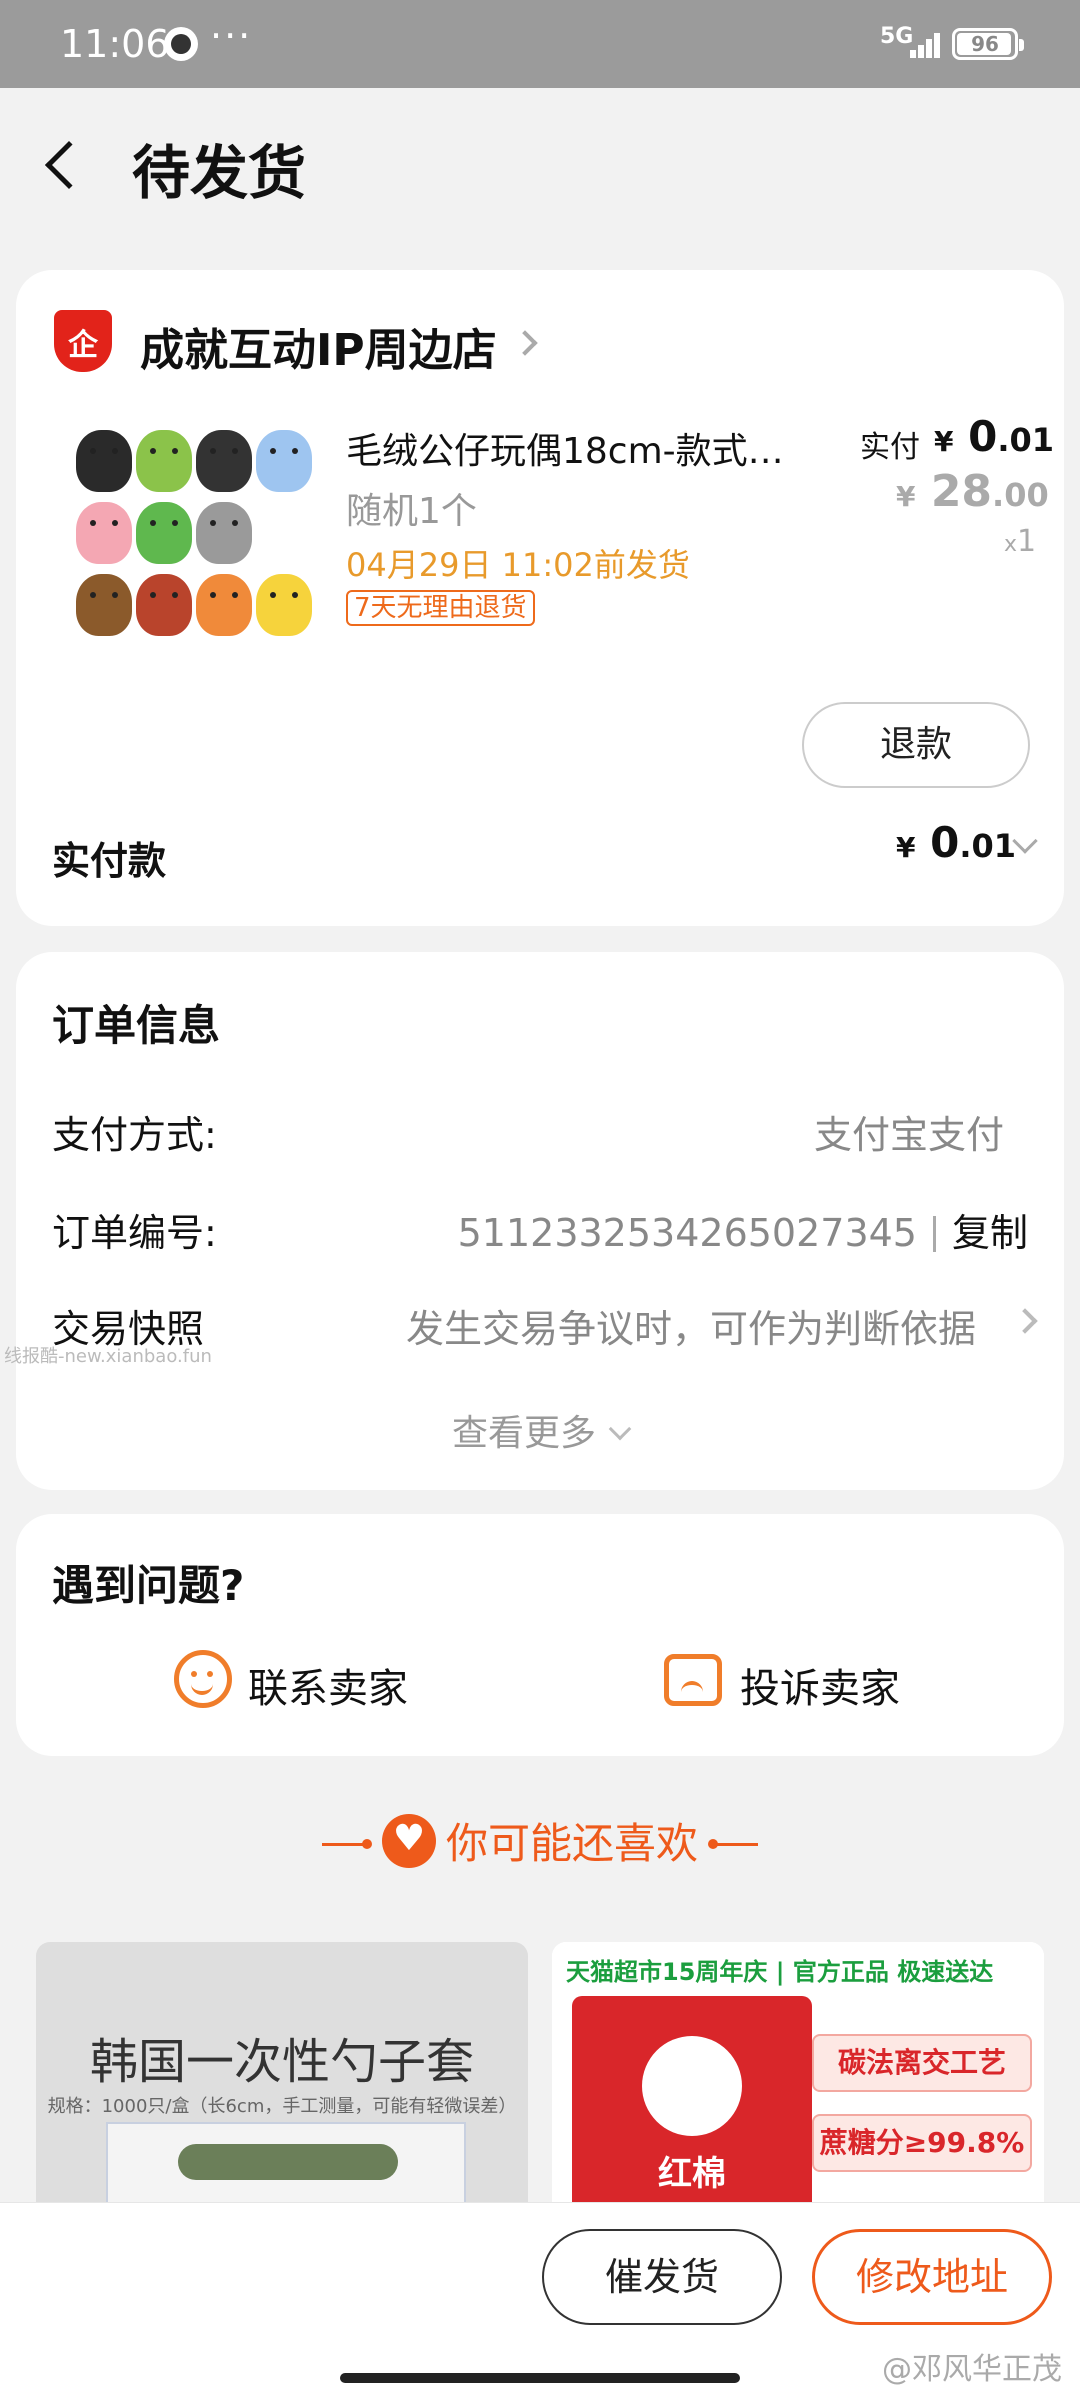 This screenshot has height=2400, width=1080. What do you see at coordinates (134, 1233) in the screenshot?
I see `order-number-label: 订单编号:` at bounding box center [134, 1233].